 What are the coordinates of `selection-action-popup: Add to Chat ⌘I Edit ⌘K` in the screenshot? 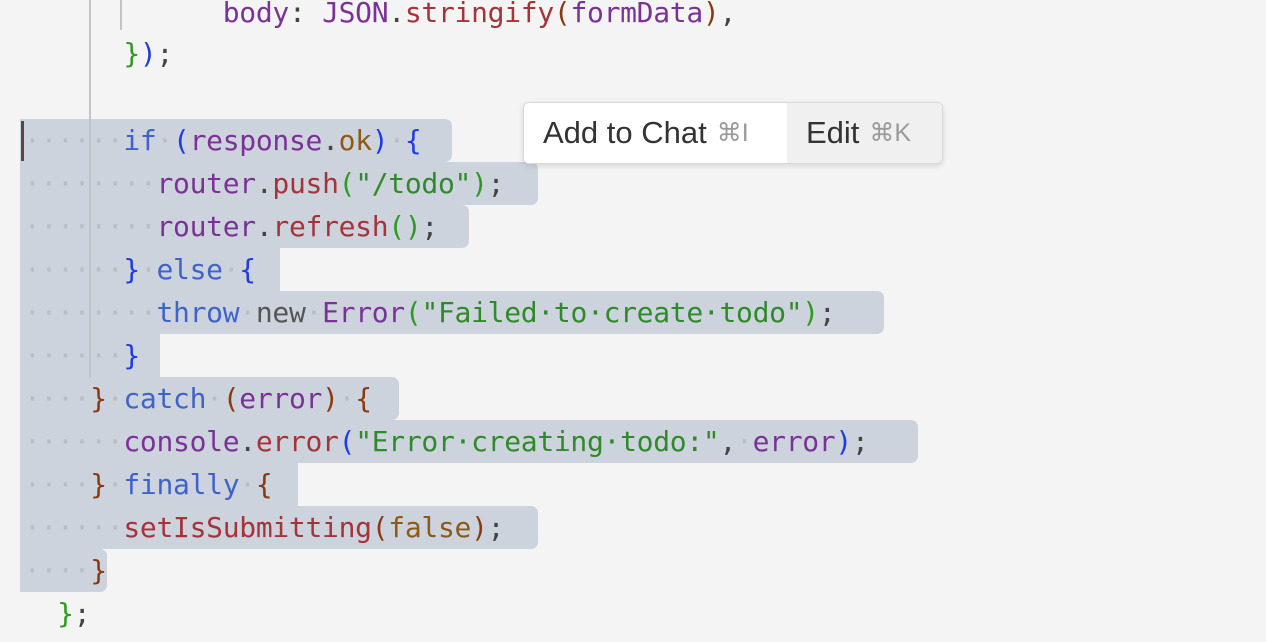 It's located at (733, 133).